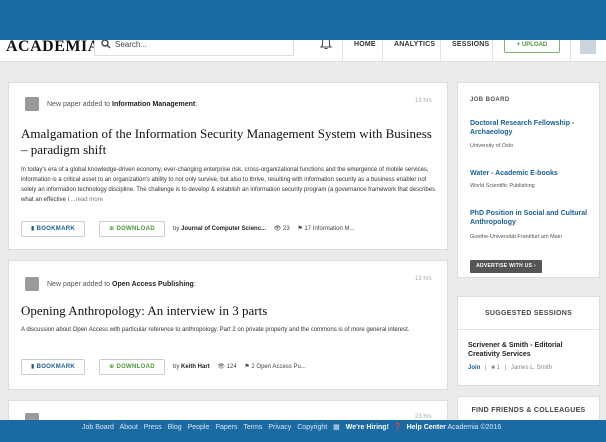  I want to click on advertise-button: ADVERTISE WITH US ›, so click(506, 266).